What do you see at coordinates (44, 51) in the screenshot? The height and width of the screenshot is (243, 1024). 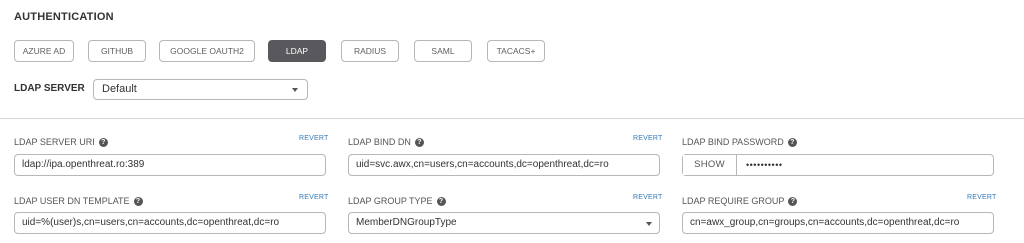 I see `tab-azure-ad: AZURE AD` at bounding box center [44, 51].